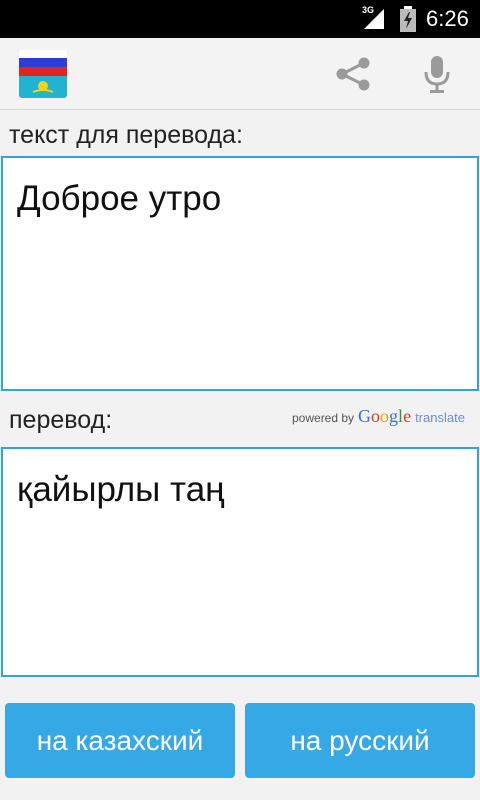 The height and width of the screenshot is (800, 480). What do you see at coordinates (374, 19) in the screenshot?
I see `signal-icon` at bounding box center [374, 19].